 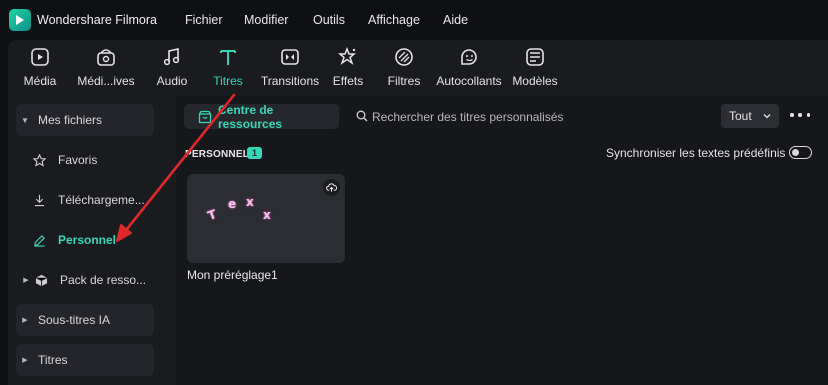 What do you see at coordinates (40, 57) in the screenshot?
I see `media-icon` at bounding box center [40, 57].